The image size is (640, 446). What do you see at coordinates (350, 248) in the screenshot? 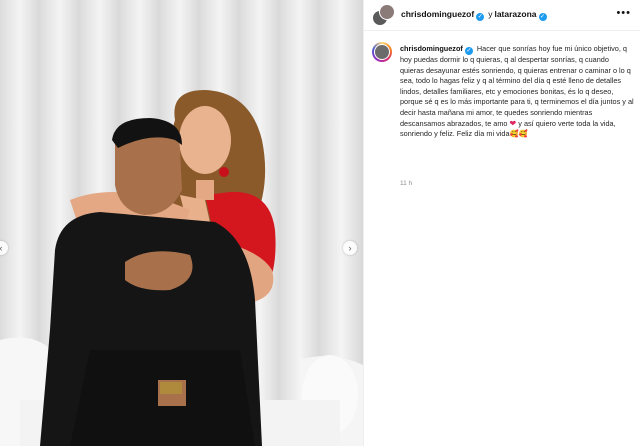
I see `chevron-right-icon: ›` at bounding box center [350, 248].